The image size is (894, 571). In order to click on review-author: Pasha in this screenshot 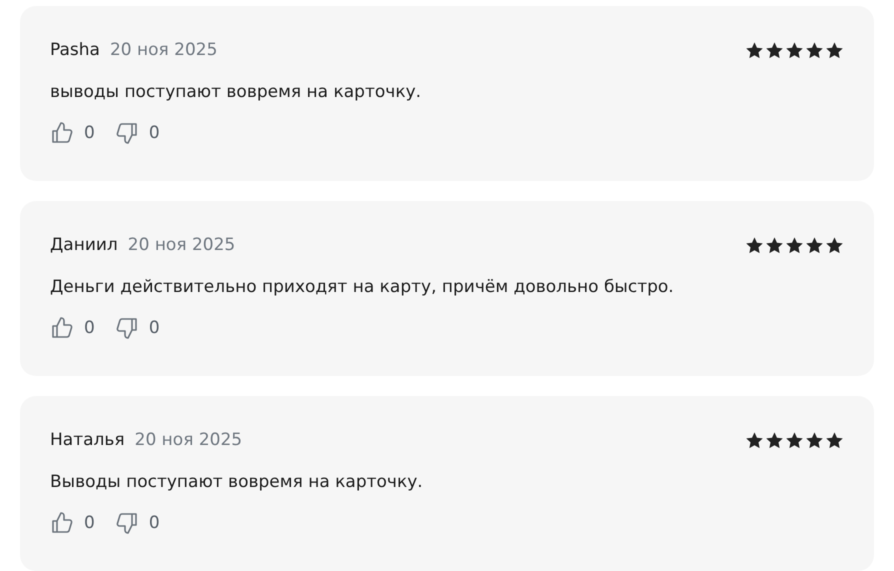, I will do `click(75, 50)`.